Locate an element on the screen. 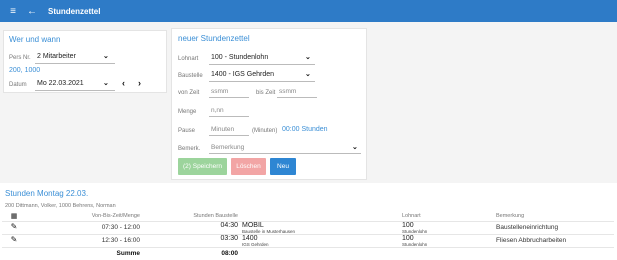  next-day-chevron-right-icon: › is located at coordinates (139, 83).